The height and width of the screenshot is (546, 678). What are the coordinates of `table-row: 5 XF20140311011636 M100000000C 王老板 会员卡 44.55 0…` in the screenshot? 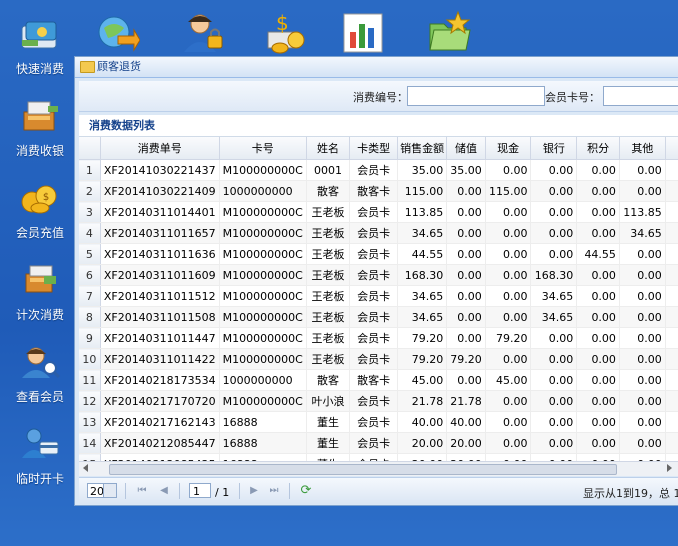 It's located at (378, 254).